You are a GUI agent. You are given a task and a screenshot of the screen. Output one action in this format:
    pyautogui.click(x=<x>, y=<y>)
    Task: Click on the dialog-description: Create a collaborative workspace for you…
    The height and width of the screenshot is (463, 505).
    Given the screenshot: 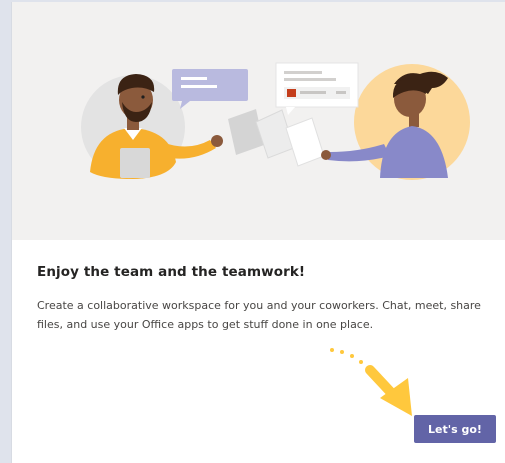 What is the action you would take?
    pyautogui.click(x=259, y=315)
    